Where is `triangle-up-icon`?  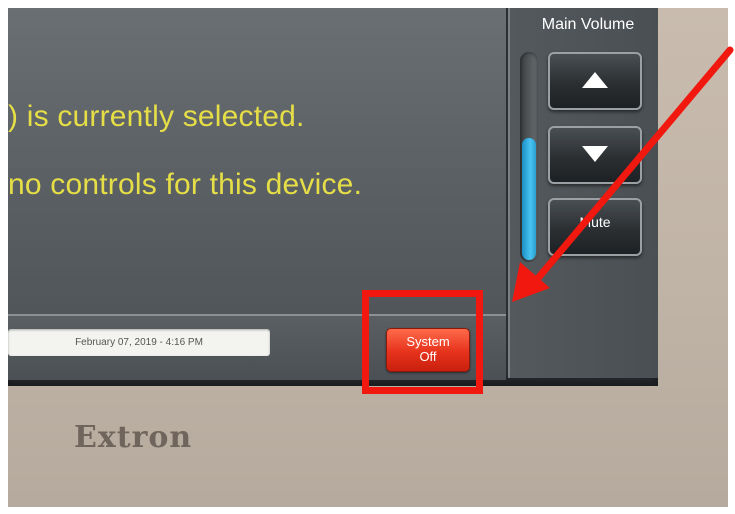
triangle-up-icon is located at coordinates (595, 80).